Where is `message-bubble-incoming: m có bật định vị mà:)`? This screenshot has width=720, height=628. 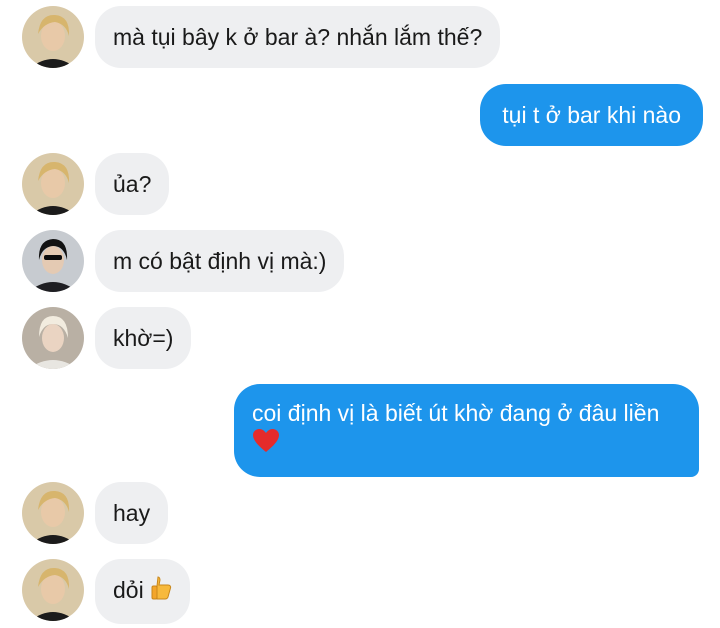 message-bubble-incoming: m có bật định vị mà:) is located at coordinates (220, 261).